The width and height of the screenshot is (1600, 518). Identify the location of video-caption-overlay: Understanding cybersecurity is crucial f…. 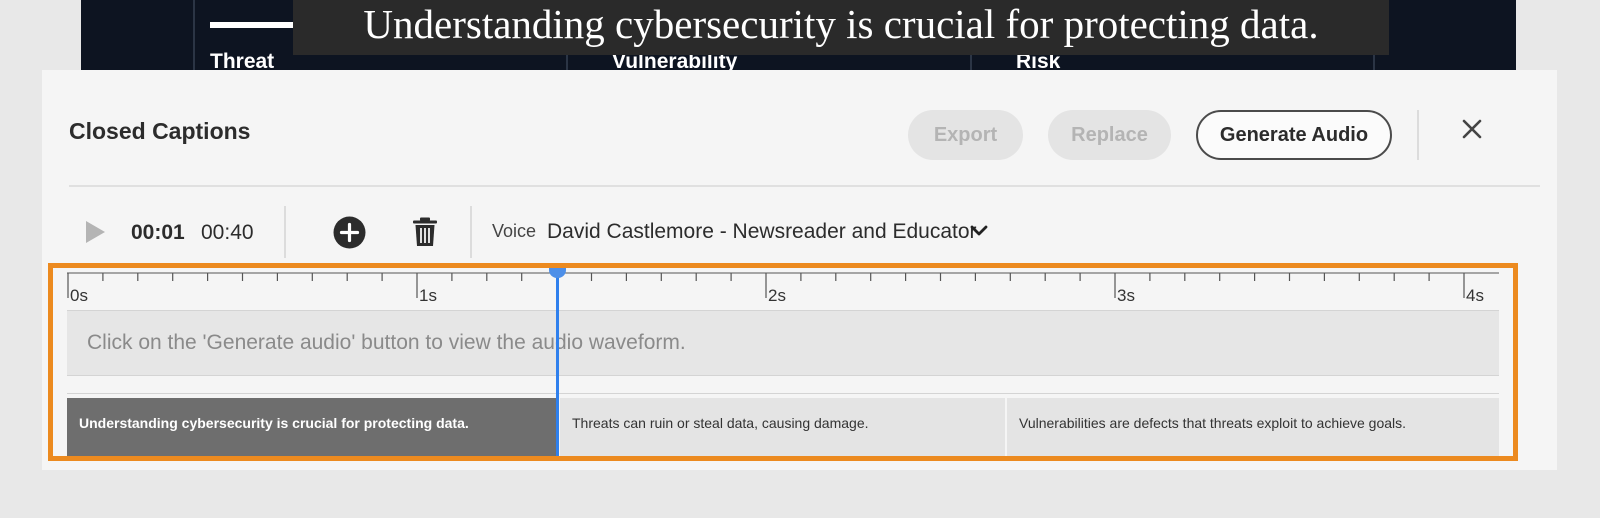
(841, 27).